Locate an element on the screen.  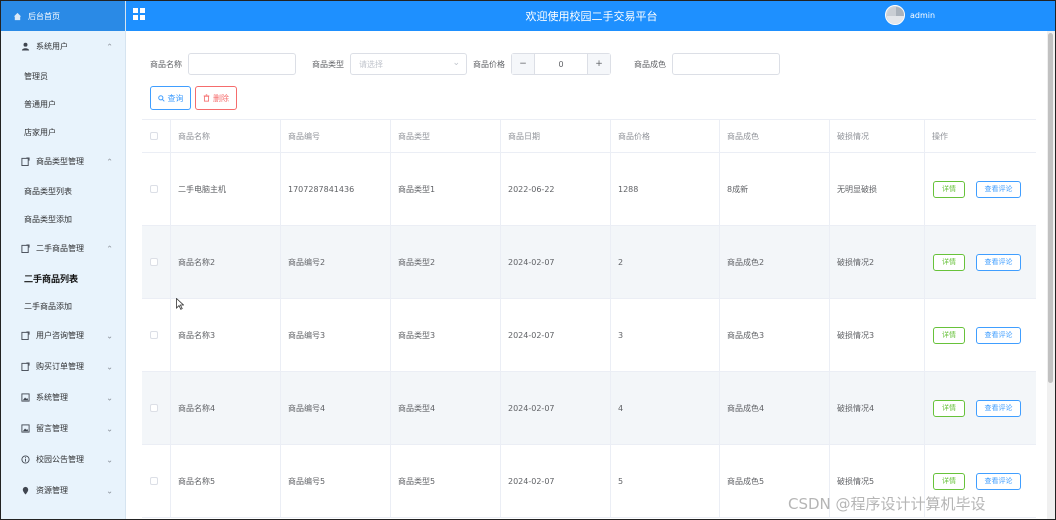
sidebar-item-normal-users: 普通用户 is located at coordinates (63, 104).